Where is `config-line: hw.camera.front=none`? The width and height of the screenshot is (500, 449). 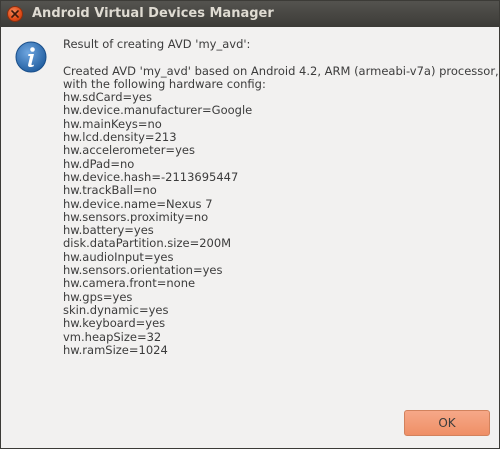 config-line: hw.camera.front=none is located at coordinates (129, 283).